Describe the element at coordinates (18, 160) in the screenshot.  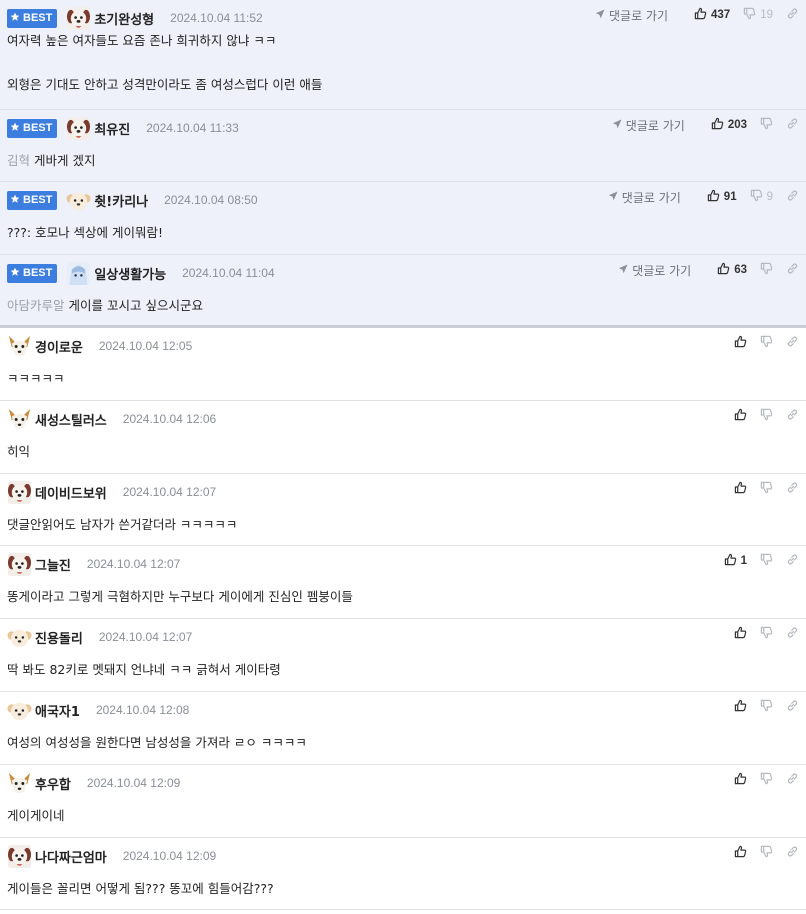
I see `mention: 김혁` at that location.